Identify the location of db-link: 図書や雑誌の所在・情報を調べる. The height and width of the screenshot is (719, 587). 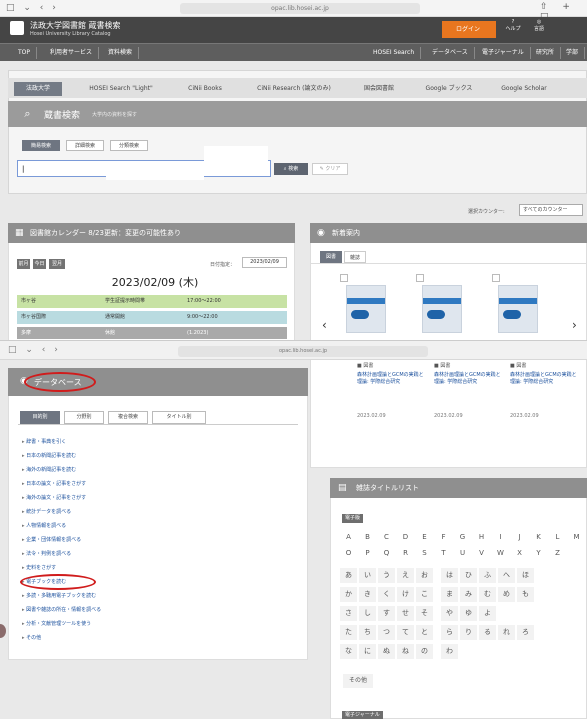
(61, 610).